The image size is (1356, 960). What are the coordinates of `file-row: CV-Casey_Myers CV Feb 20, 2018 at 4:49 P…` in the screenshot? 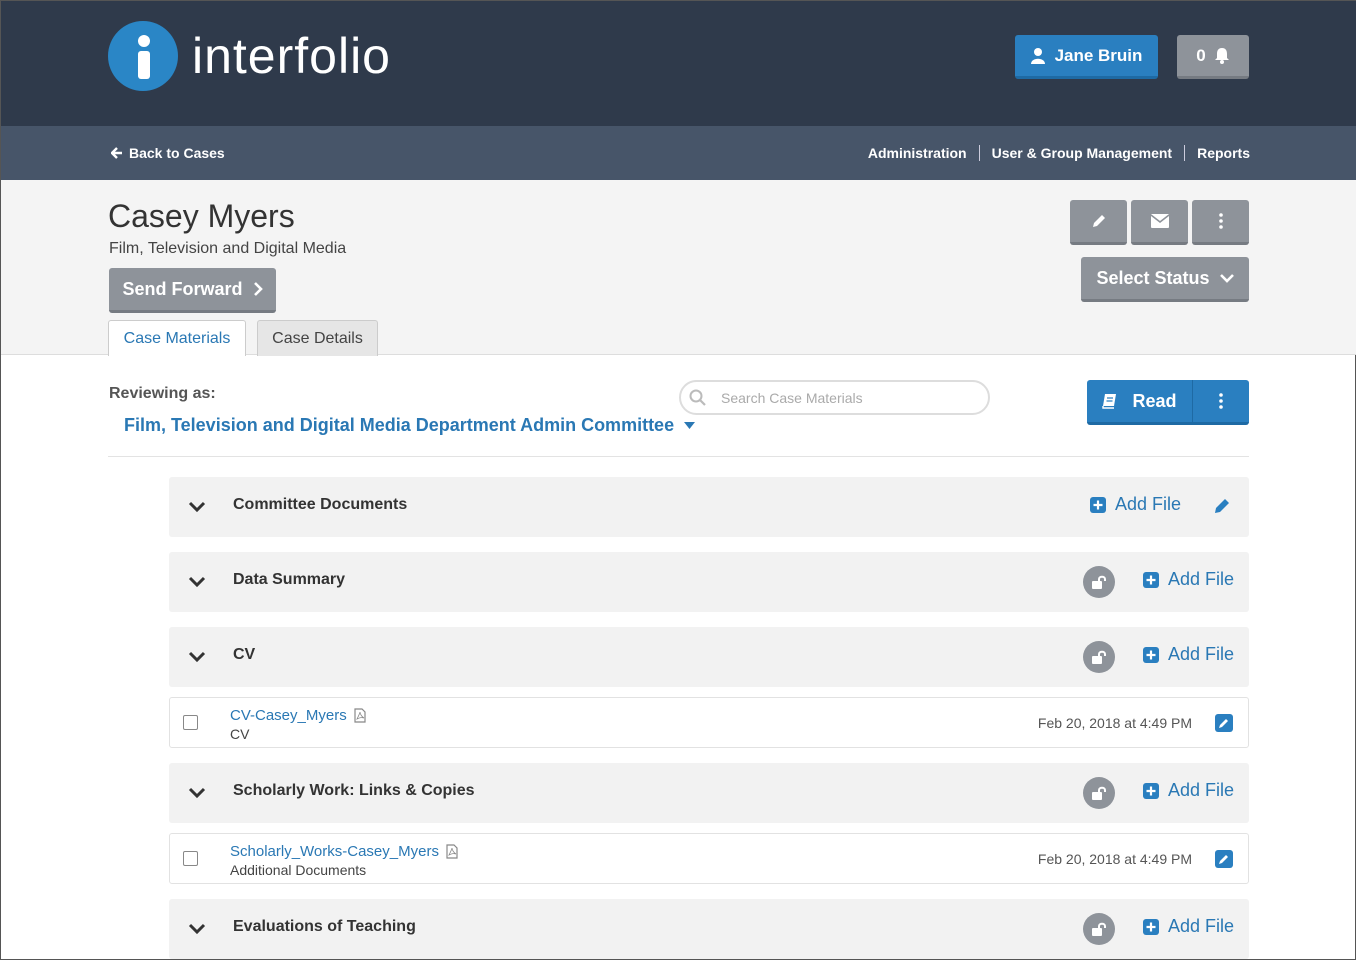 It's located at (709, 722).